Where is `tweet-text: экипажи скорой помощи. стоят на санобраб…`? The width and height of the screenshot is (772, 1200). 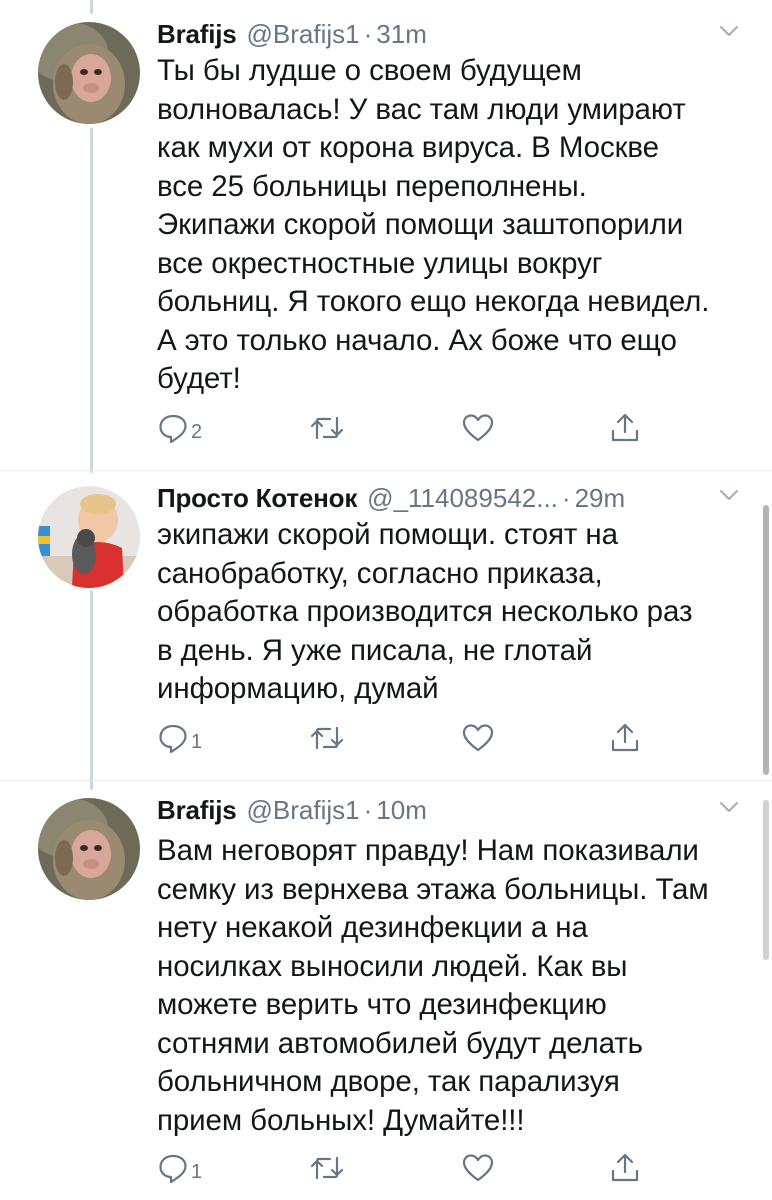
tweet-text: экипажи скорой помощи. стоят на санобраб… is located at coordinates (425, 612).